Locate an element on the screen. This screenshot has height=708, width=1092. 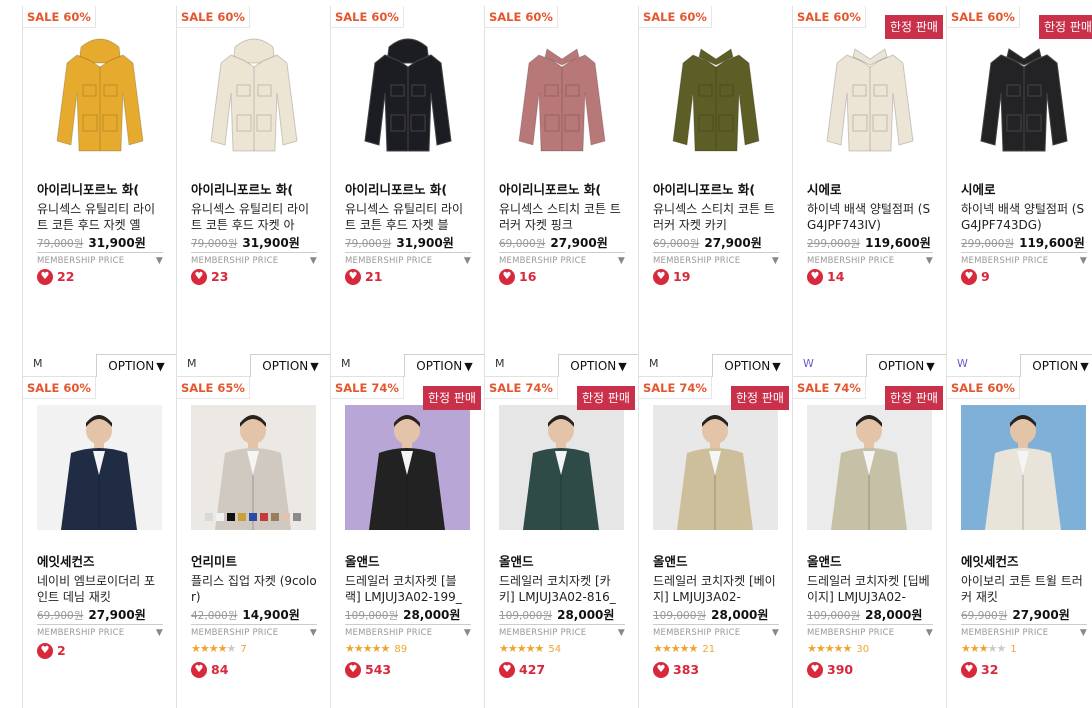
like-count: ♥ 84 is located at coordinates (209, 669).